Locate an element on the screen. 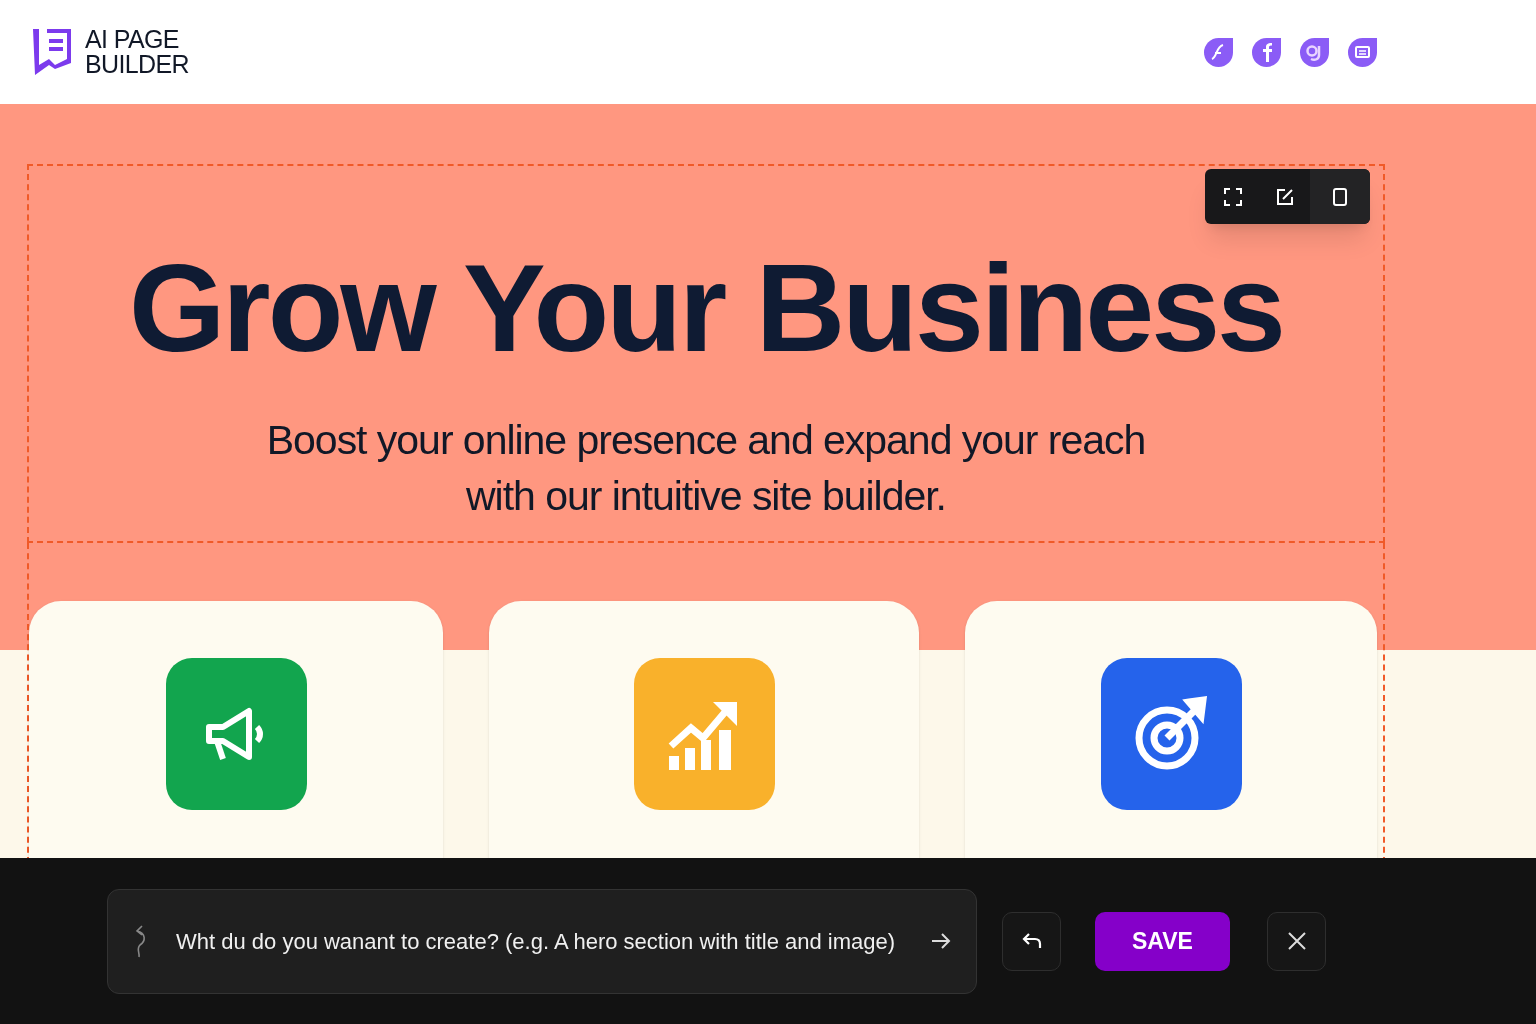  save-button: SAVE is located at coordinates (1162, 941).